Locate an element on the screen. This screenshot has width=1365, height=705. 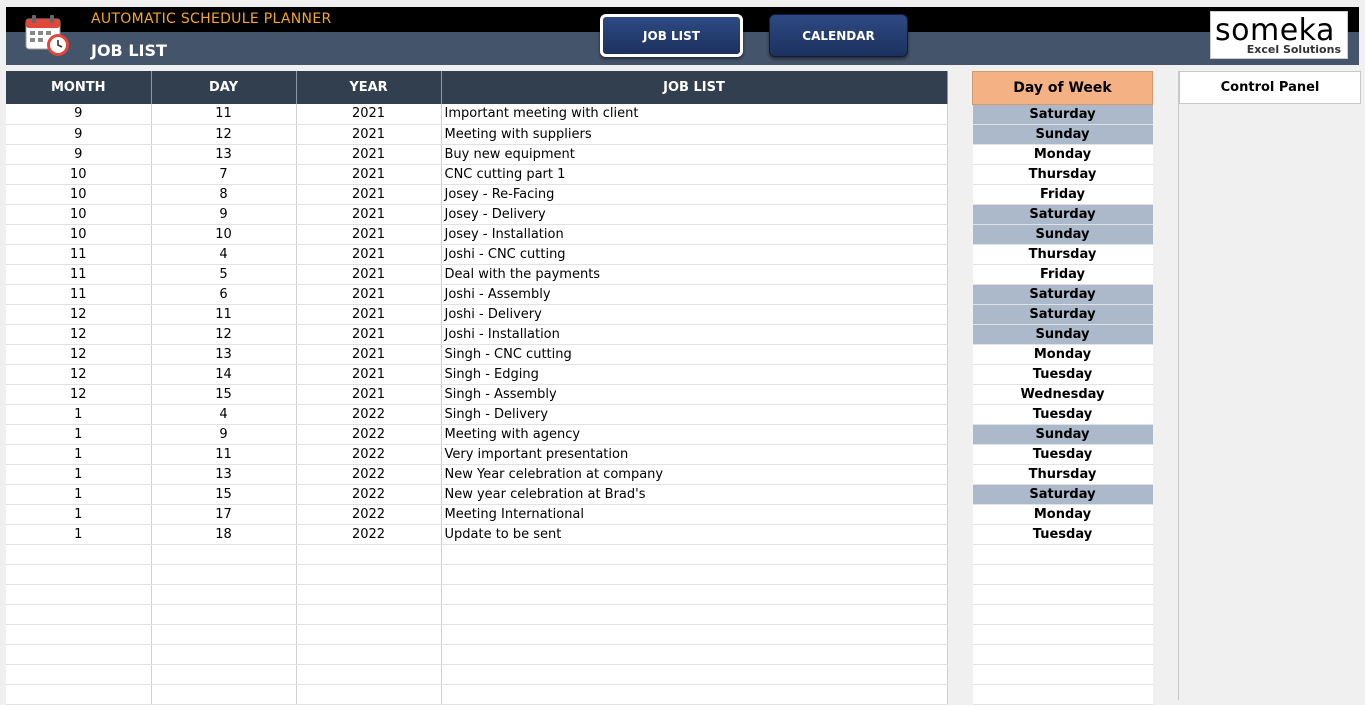
job-cell: CNC cutting part 1 is located at coordinates (694, 174).